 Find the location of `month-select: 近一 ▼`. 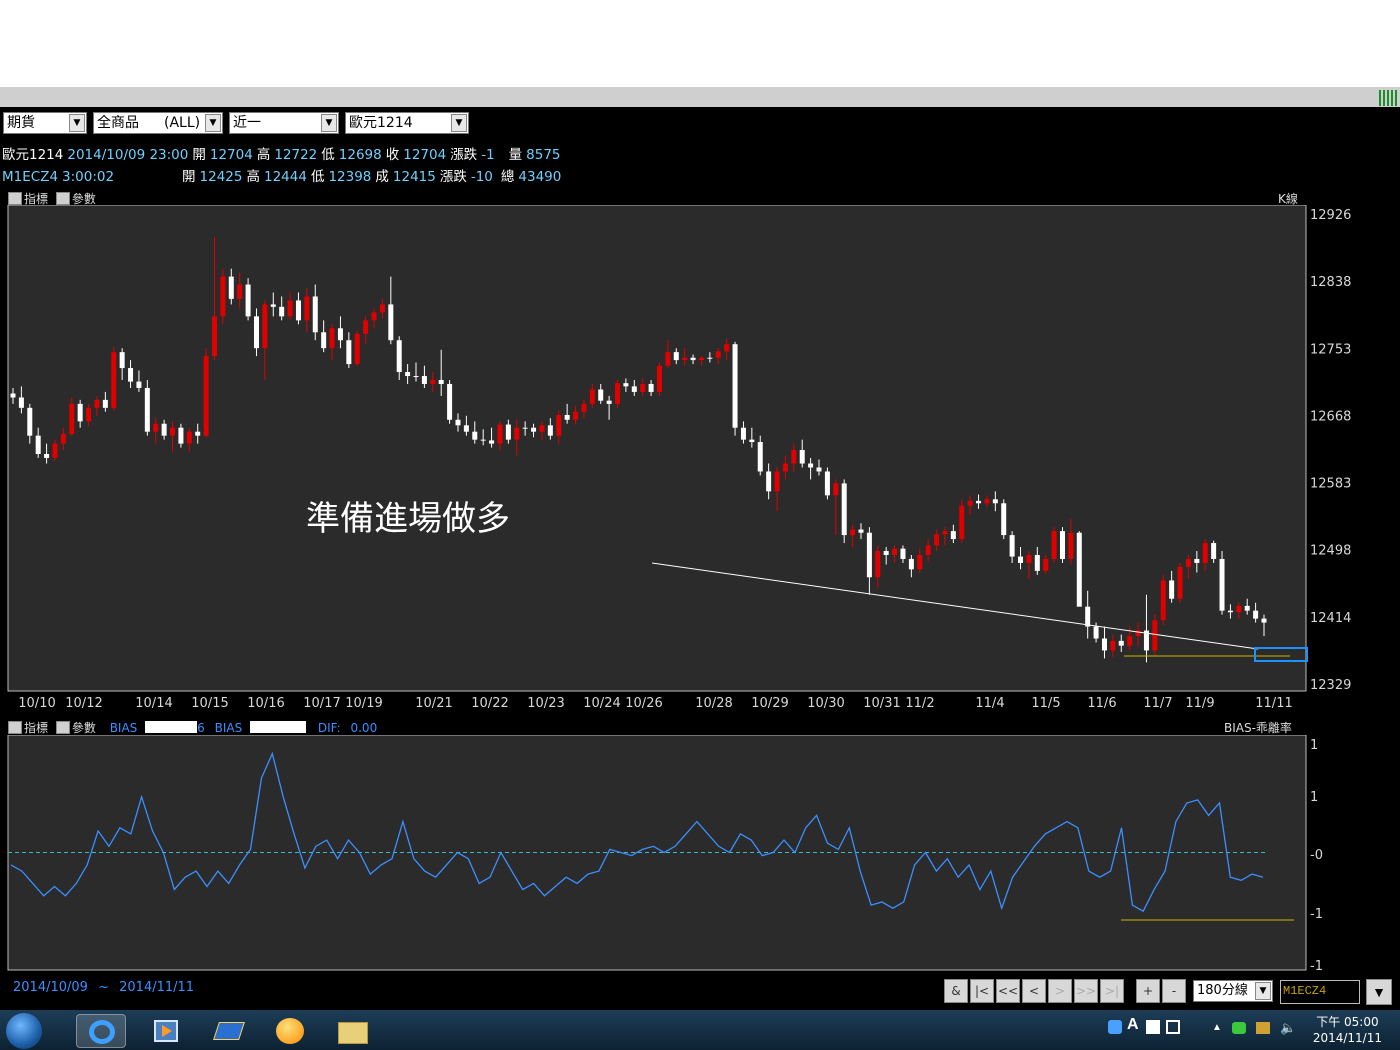

month-select: 近一 ▼ is located at coordinates (284, 123).